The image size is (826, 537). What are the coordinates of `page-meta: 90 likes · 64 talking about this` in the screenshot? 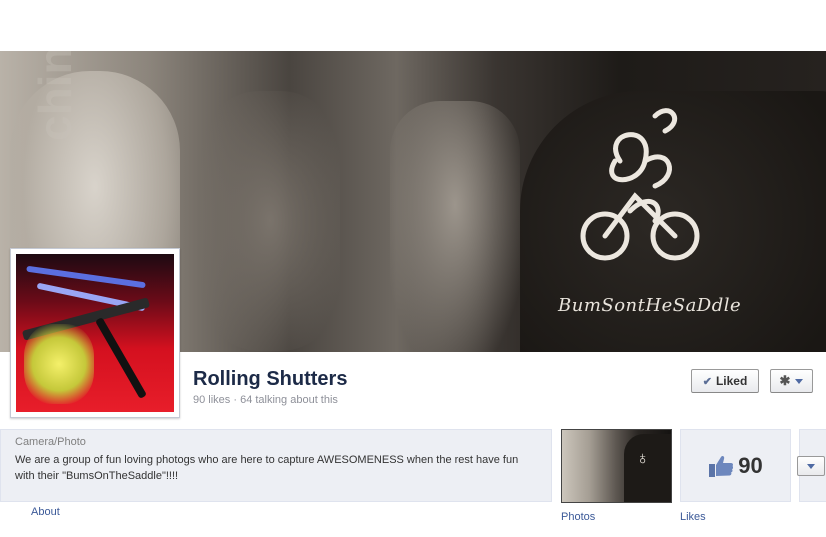 It's located at (265, 400).